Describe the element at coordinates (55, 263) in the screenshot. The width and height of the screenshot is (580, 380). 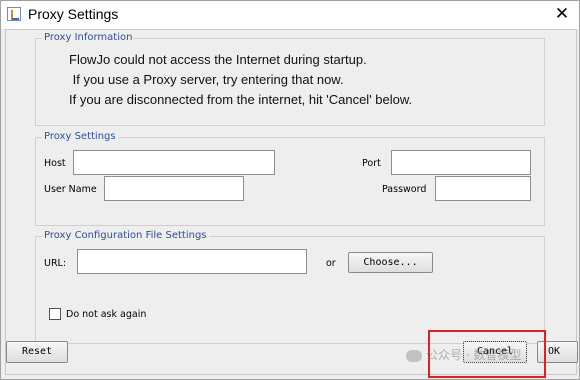
I see `url-label: URL:` at that location.